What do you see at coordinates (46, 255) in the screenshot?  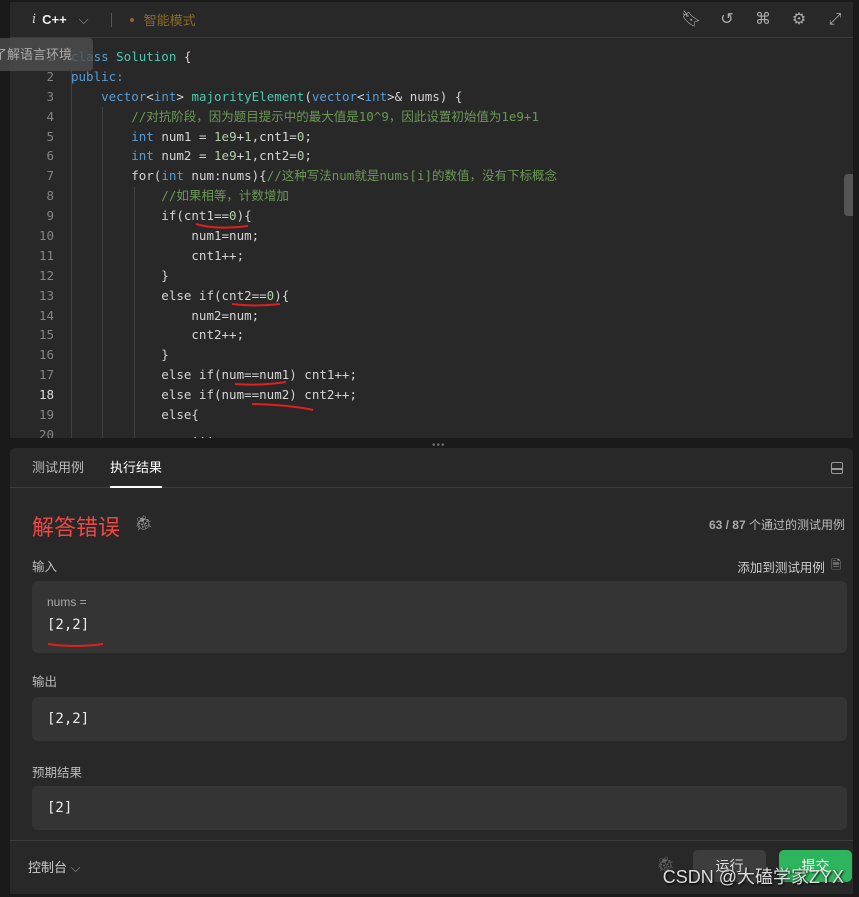 I see `line-number: 11` at bounding box center [46, 255].